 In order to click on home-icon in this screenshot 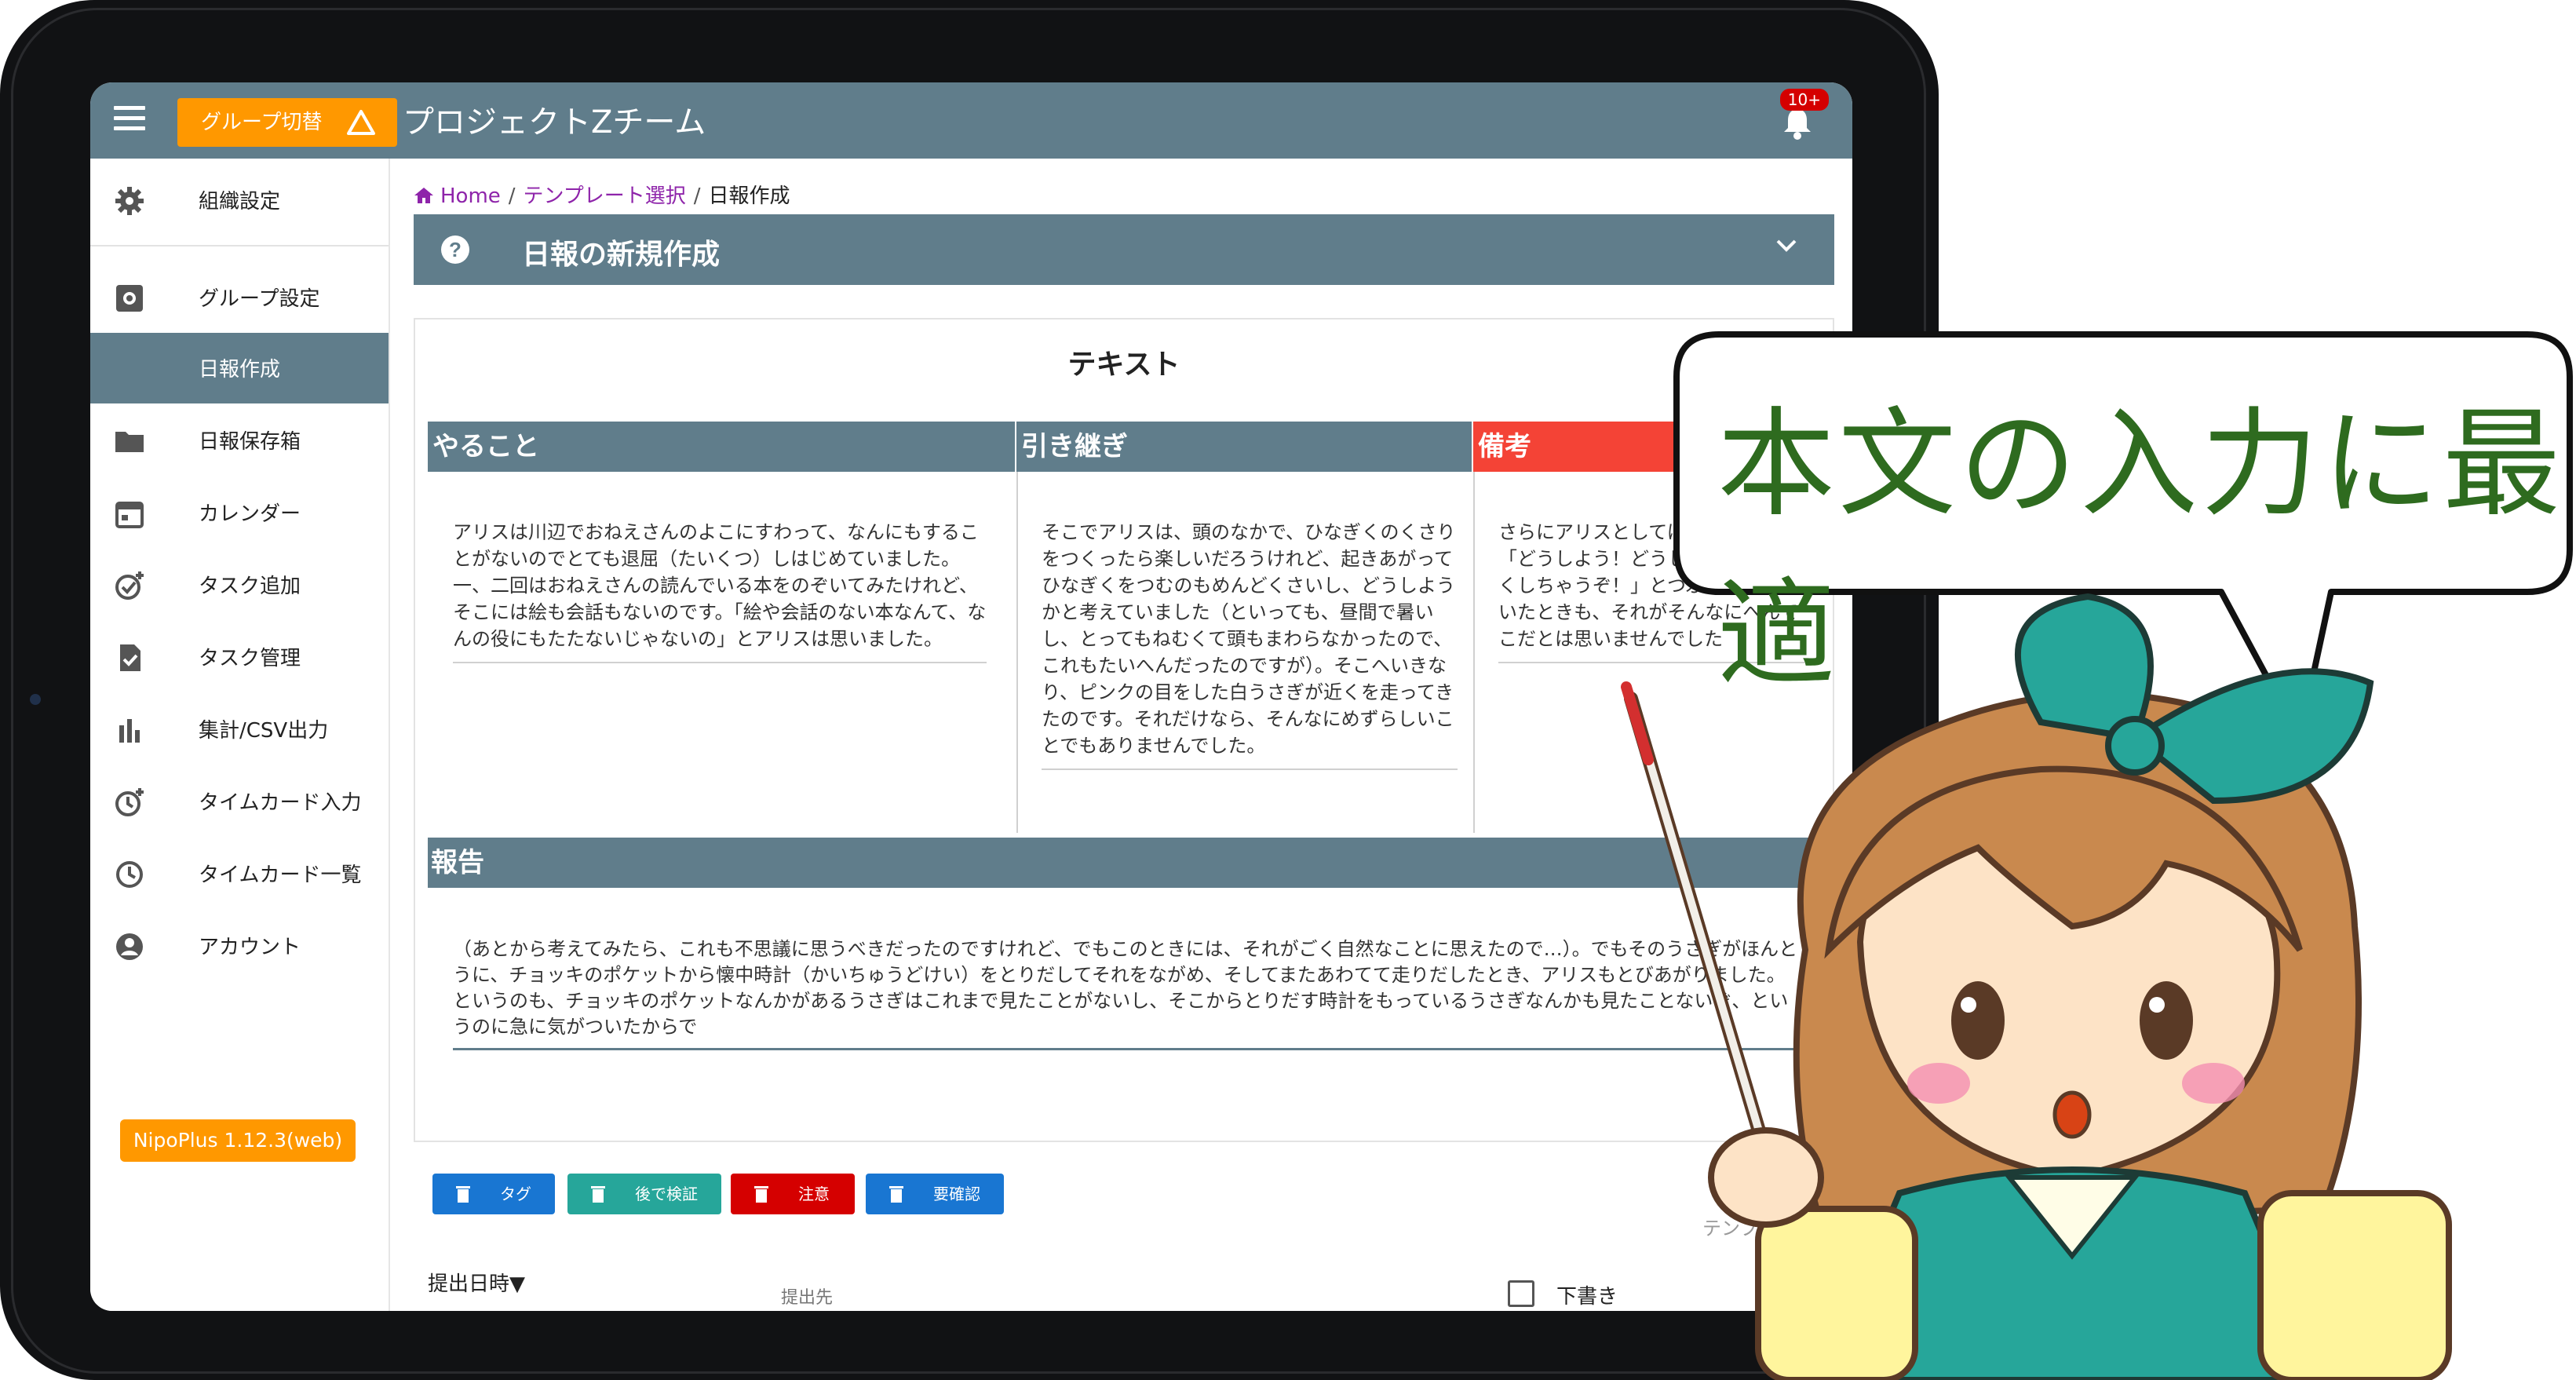, I will do `click(424, 195)`.